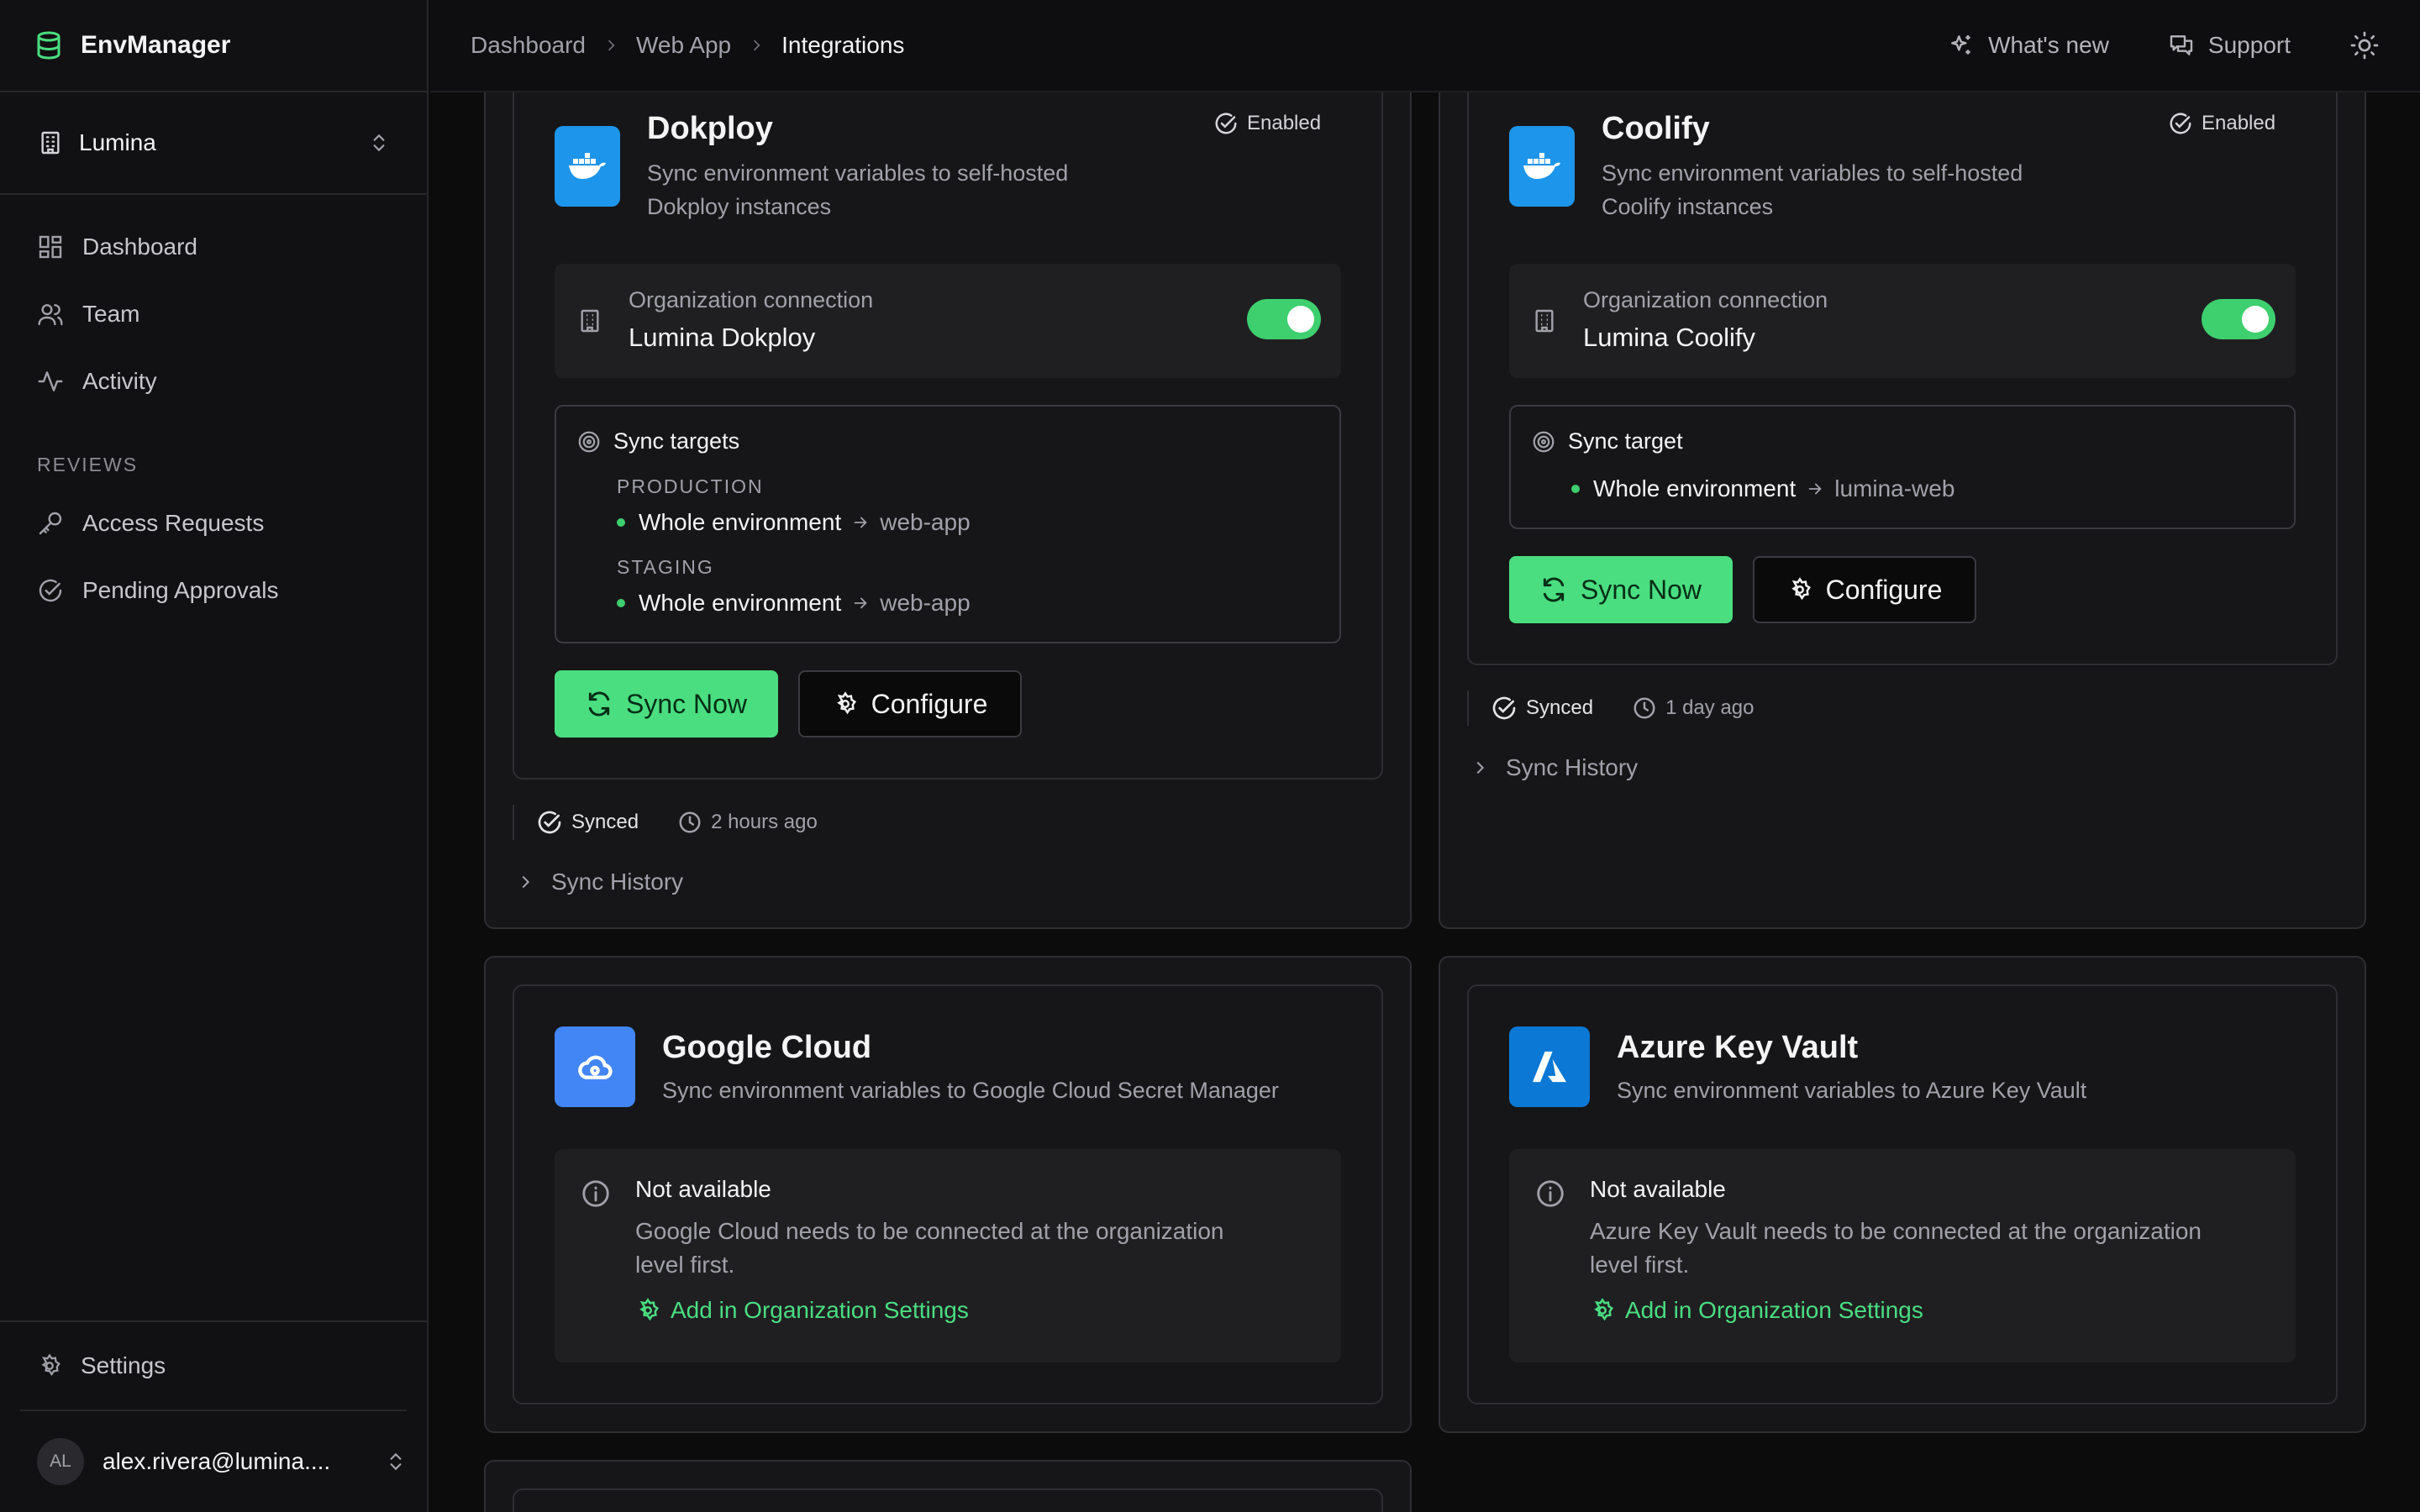 The height and width of the screenshot is (1512, 2420). What do you see at coordinates (2229, 45) in the screenshot?
I see `support-button: Support` at bounding box center [2229, 45].